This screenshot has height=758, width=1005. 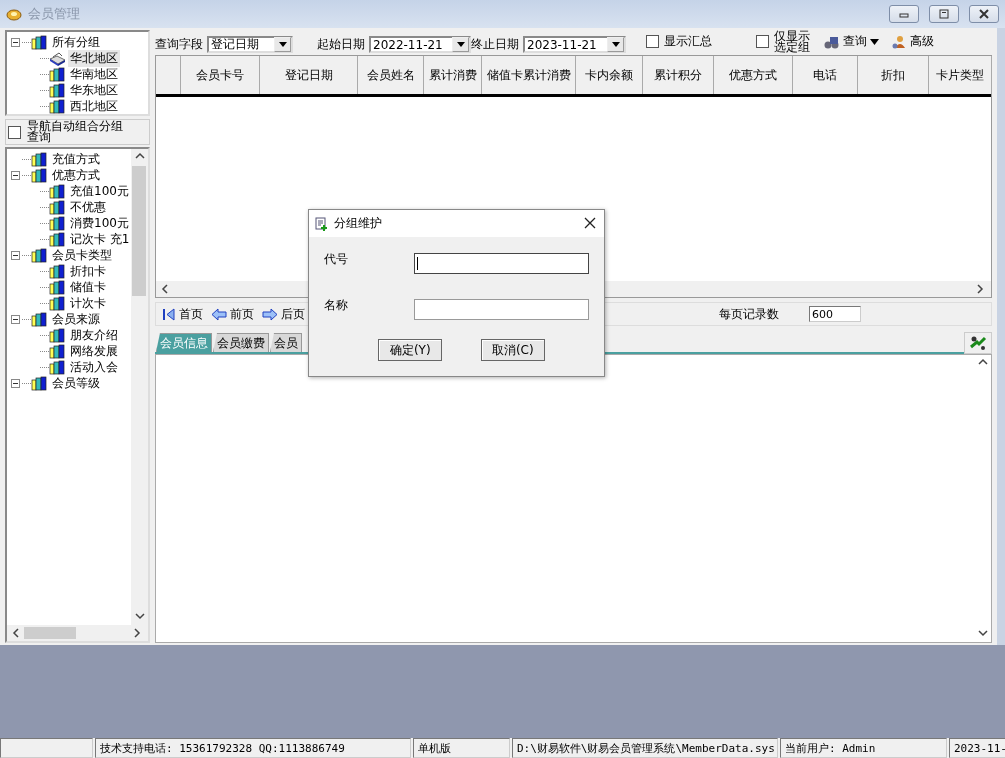 What do you see at coordinates (94, 74) in the screenshot?
I see `tree-item: 华南地区` at bounding box center [94, 74].